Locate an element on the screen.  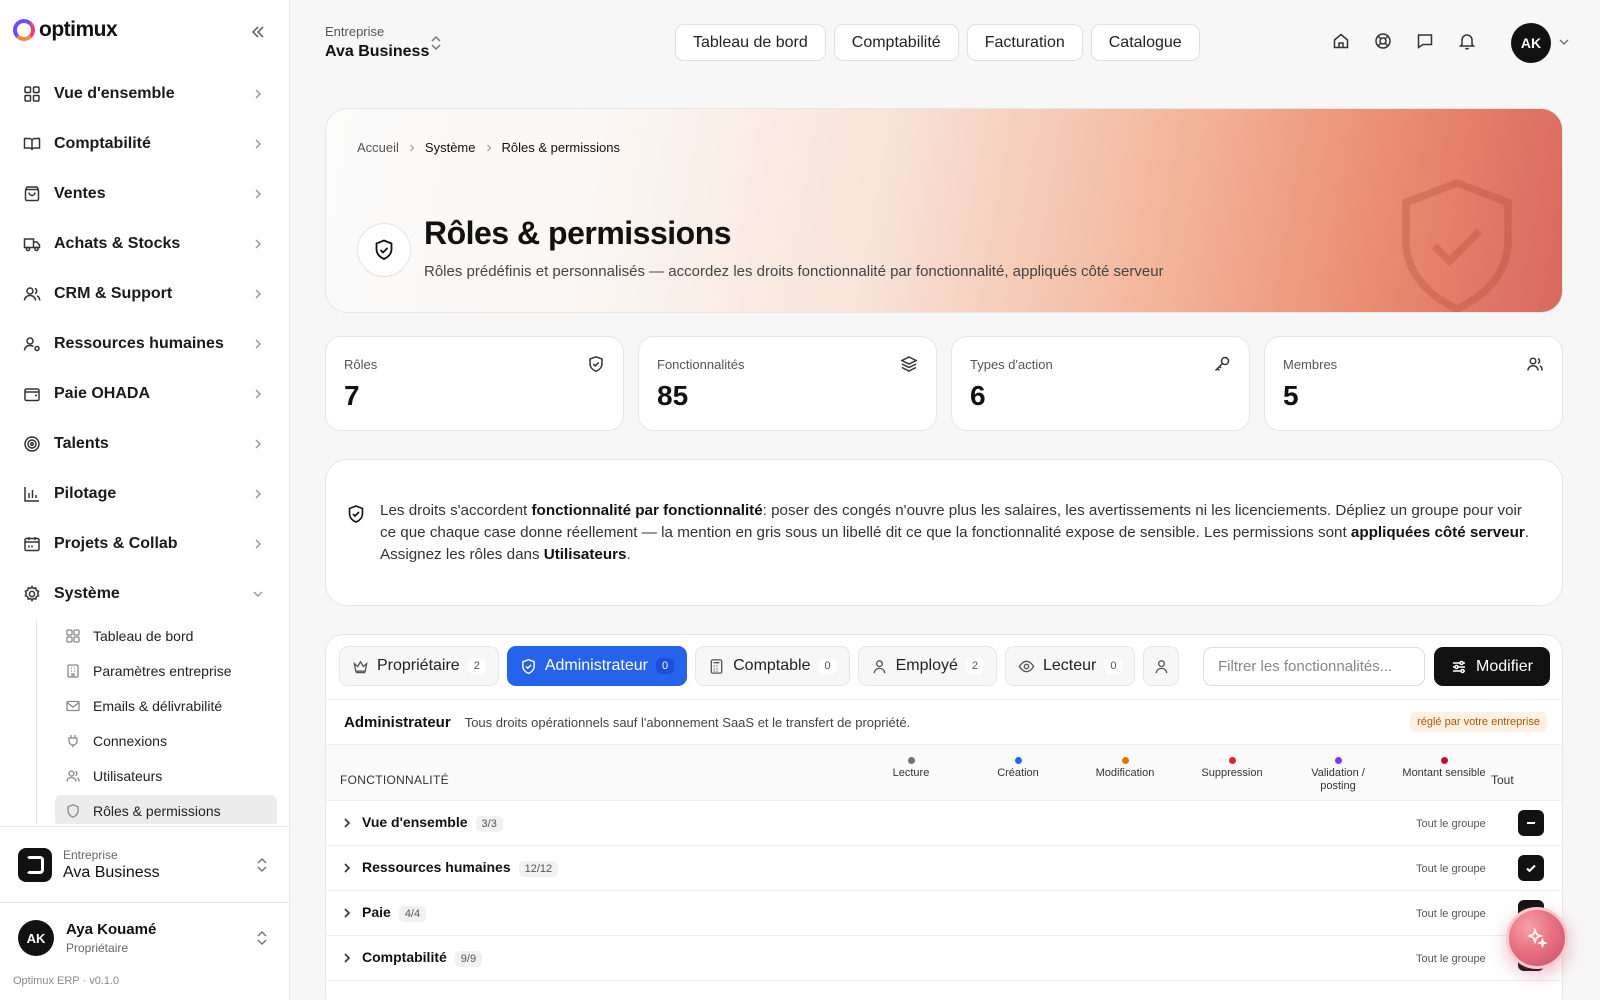
breadcrumb-accueil: Accueil is located at coordinates (378, 147).